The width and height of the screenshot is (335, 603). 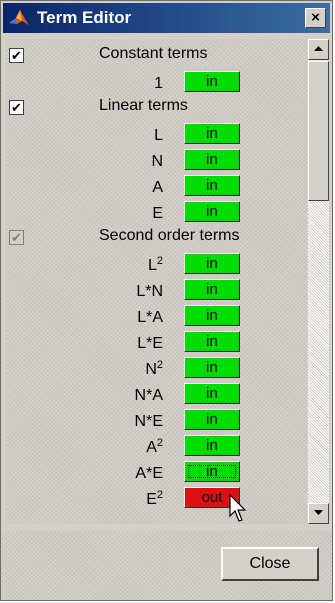 I want to click on term-row: 1 in, so click(x=157, y=84).